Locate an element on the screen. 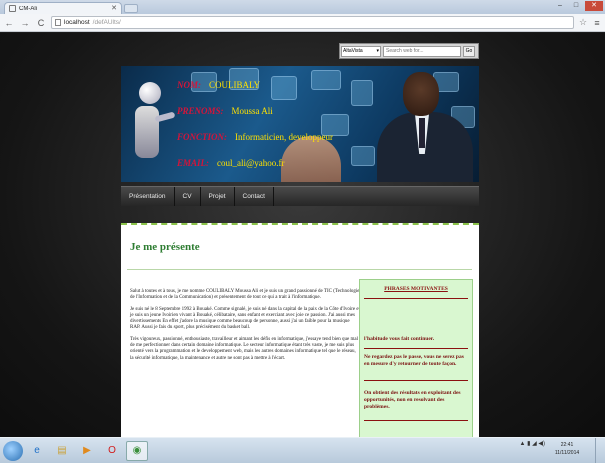 This screenshot has width=605, height=463. prenoms-value: Moussa Ali is located at coordinates (252, 111).